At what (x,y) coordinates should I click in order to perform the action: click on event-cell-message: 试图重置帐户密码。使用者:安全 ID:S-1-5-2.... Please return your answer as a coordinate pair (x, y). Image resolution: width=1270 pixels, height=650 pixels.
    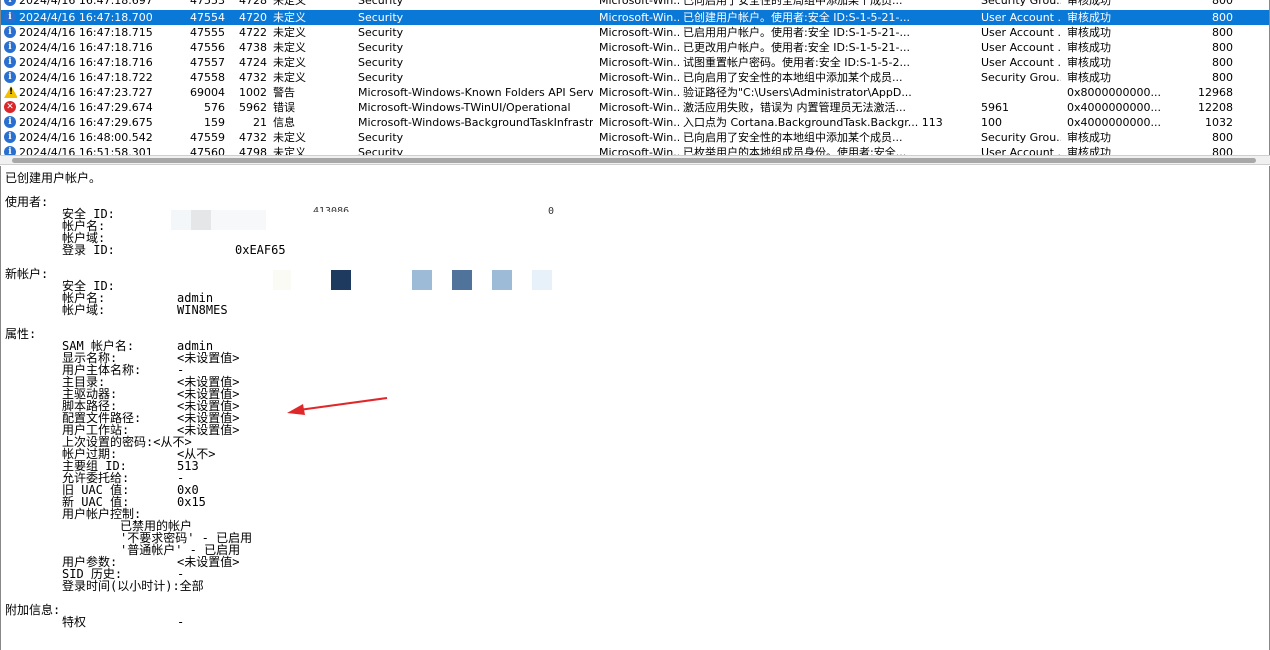
    Looking at the image, I should click on (796, 62).